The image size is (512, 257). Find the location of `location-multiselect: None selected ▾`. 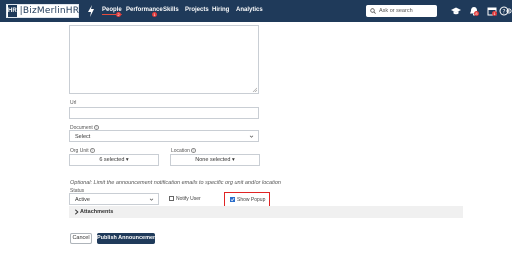

location-multiselect: None selected ▾ is located at coordinates (215, 160).